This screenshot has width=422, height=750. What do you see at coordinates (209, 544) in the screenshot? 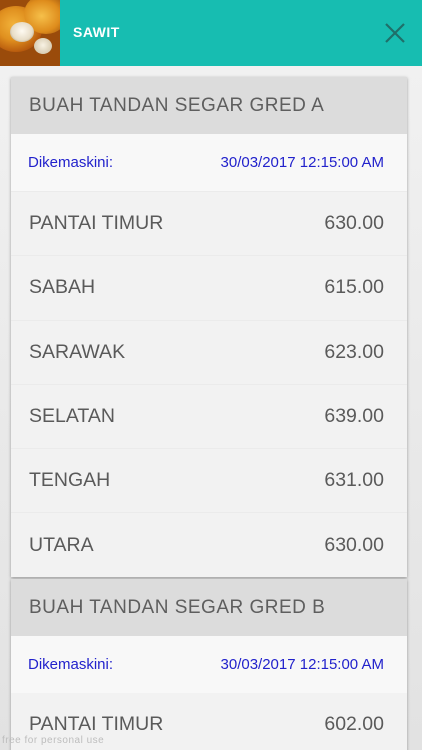
I see `price-row: UTARA 630.00` at bounding box center [209, 544].